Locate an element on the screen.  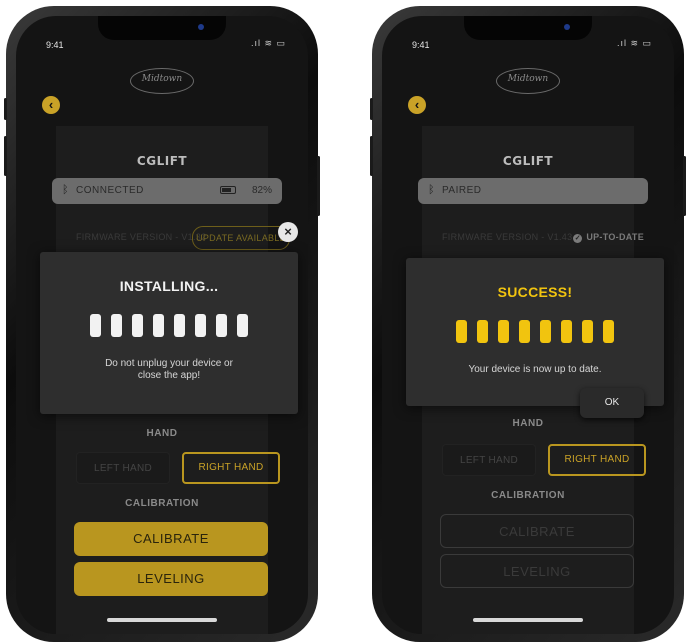
connection-status-bar: ᛒ CONNECTED 82% is located at coordinates (167, 191).